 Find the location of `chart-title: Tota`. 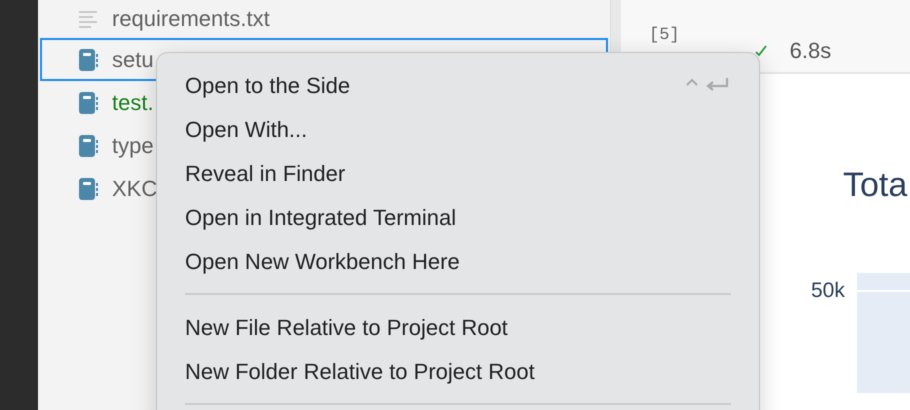

chart-title: Tota is located at coordinates (875, 185).